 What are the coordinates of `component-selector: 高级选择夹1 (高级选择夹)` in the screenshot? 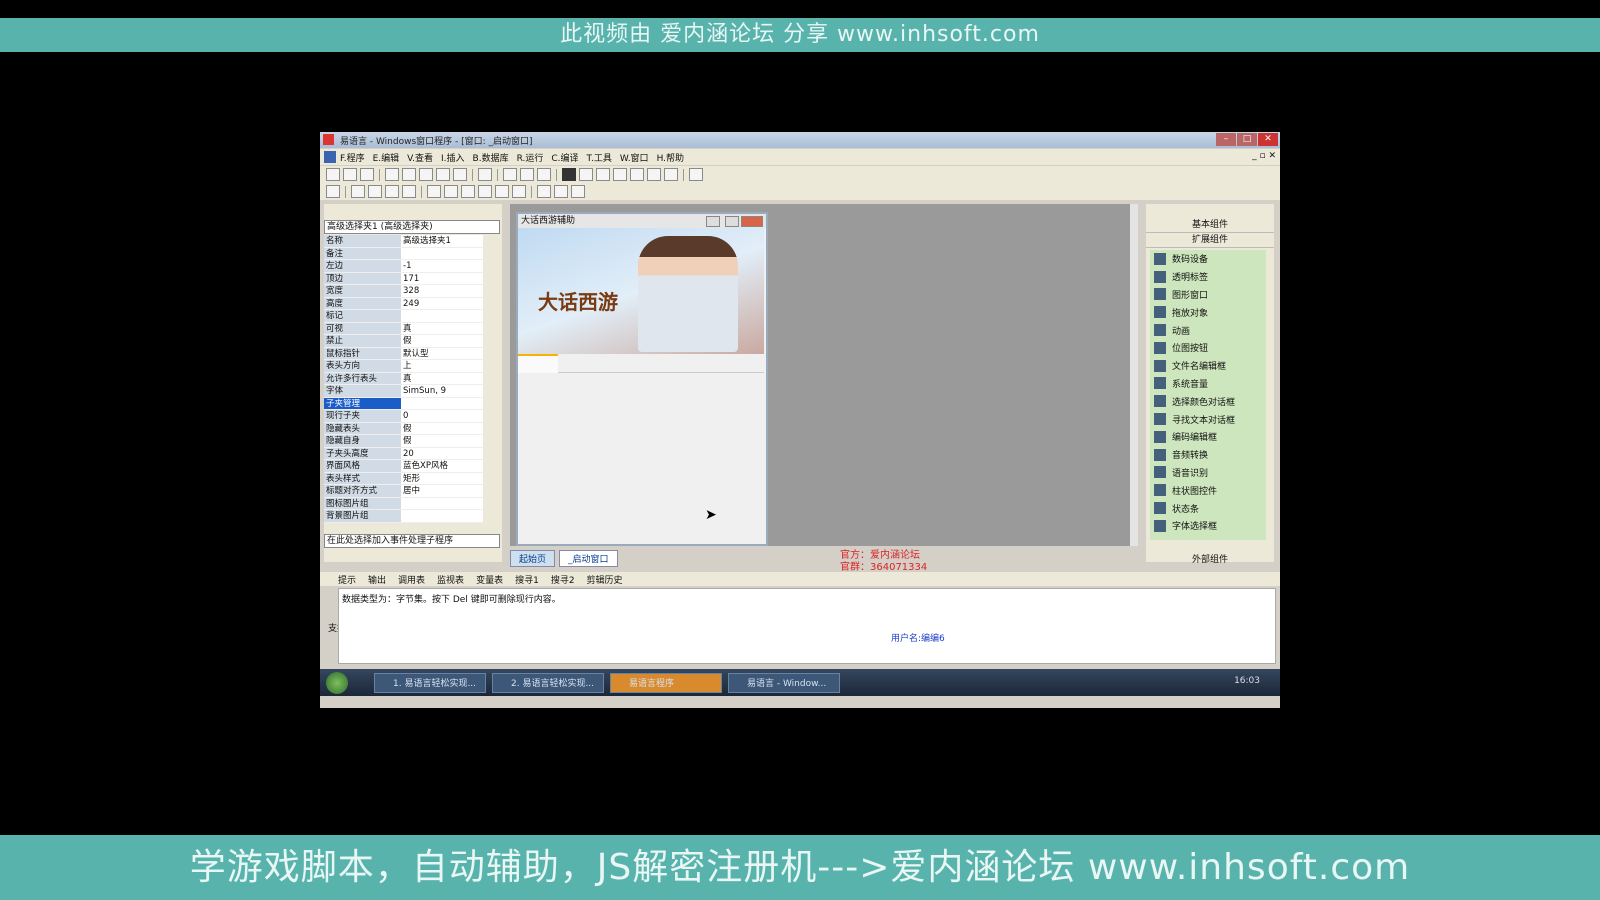 It's located at (412, 227).